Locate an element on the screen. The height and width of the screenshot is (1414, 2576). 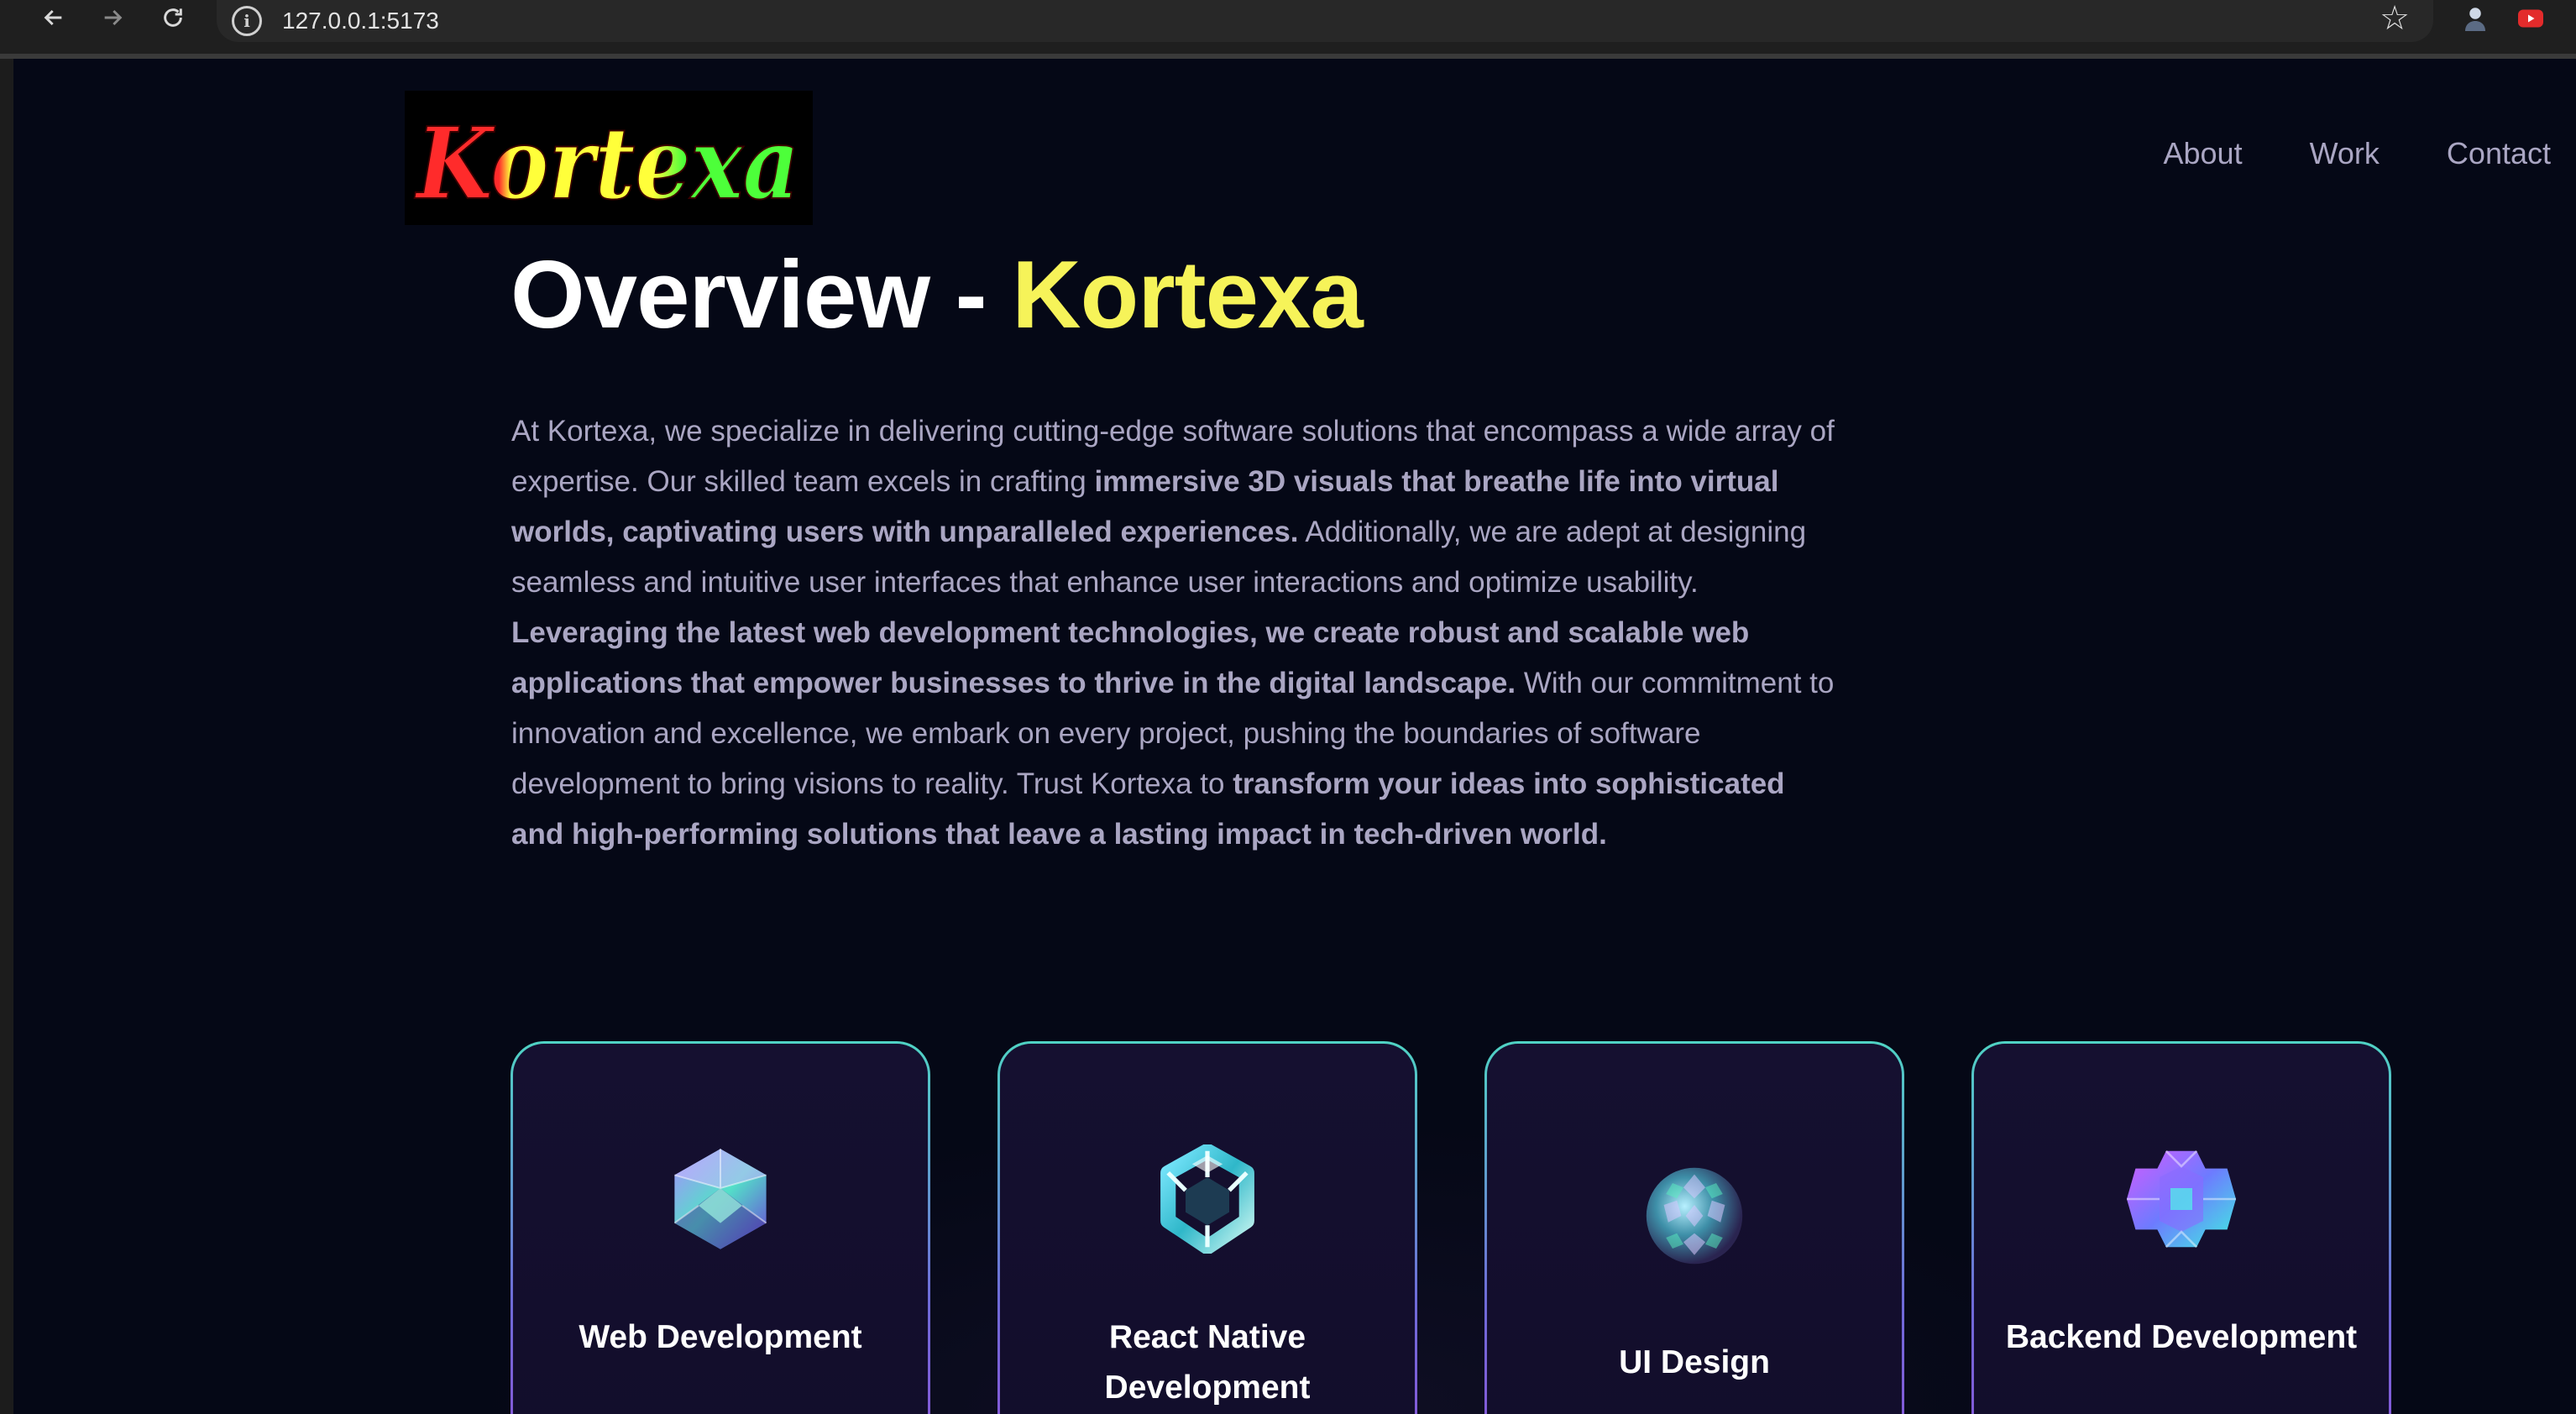
service-card-react-native-development: React Native Development is located at coordinates (1207, 1227).